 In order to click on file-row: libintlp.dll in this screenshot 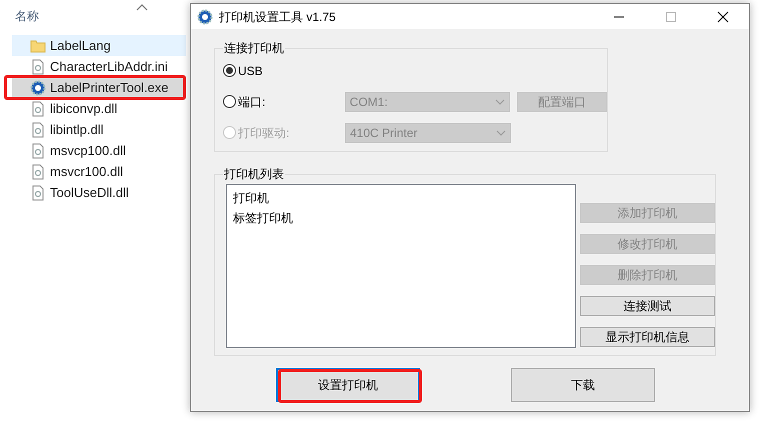, I will do `click(99, 129)`.